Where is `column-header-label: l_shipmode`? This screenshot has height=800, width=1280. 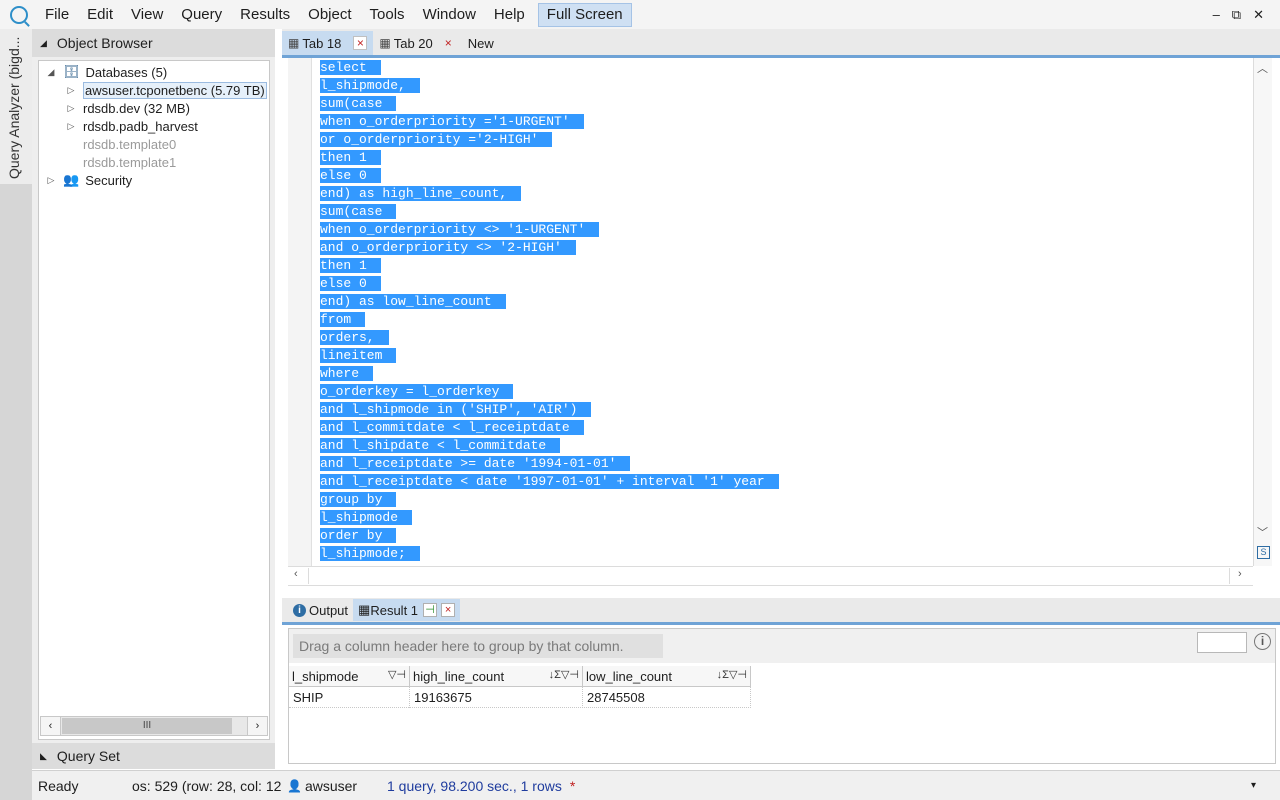 column-header-label: l_shipmode is located at coordinates (325, 676).